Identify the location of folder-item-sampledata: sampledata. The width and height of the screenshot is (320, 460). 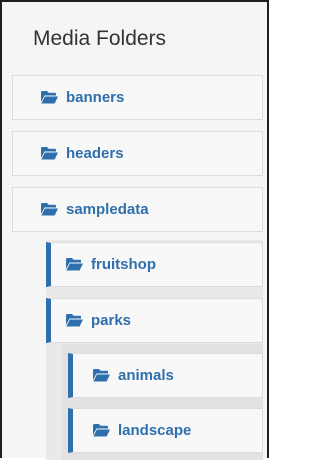
(137, 209).